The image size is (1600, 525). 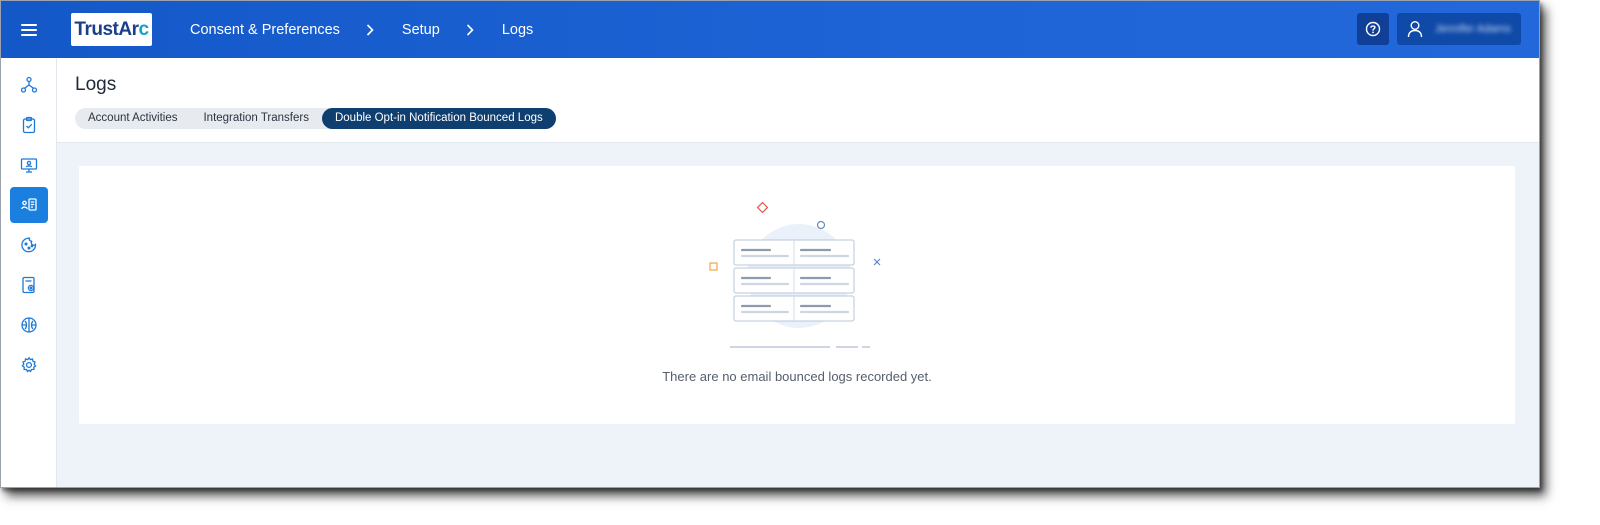 I want to click on breadcrumb-consent-preferences: Consent & Preferences, so click(x=265, y=30).